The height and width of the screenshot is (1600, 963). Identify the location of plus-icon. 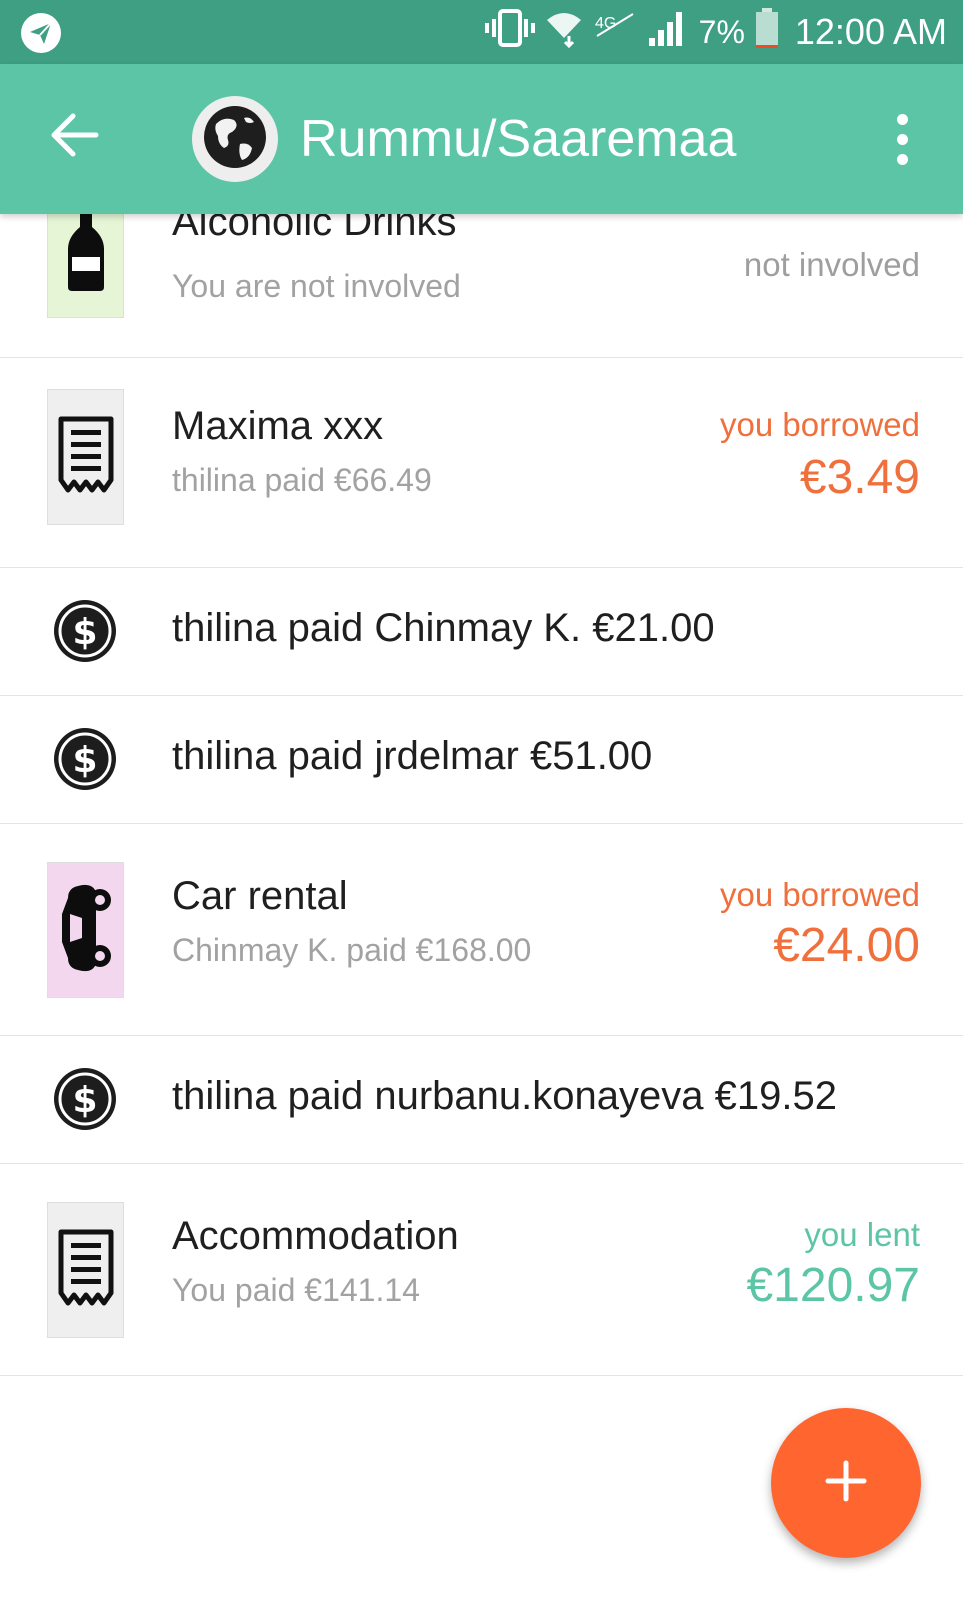
(846, 1483).